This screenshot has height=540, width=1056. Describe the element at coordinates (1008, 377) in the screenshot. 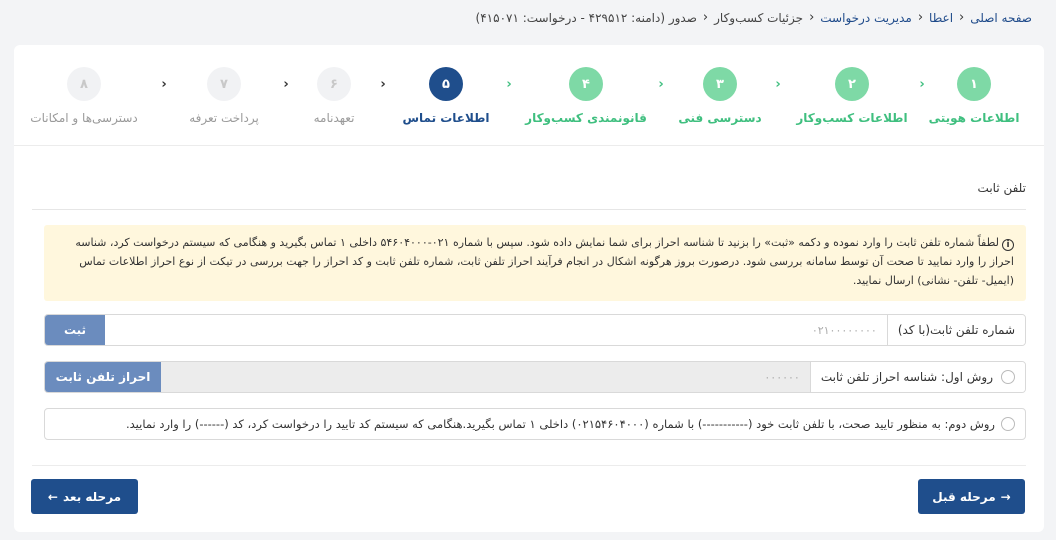

I see `method1-radio` at that location.